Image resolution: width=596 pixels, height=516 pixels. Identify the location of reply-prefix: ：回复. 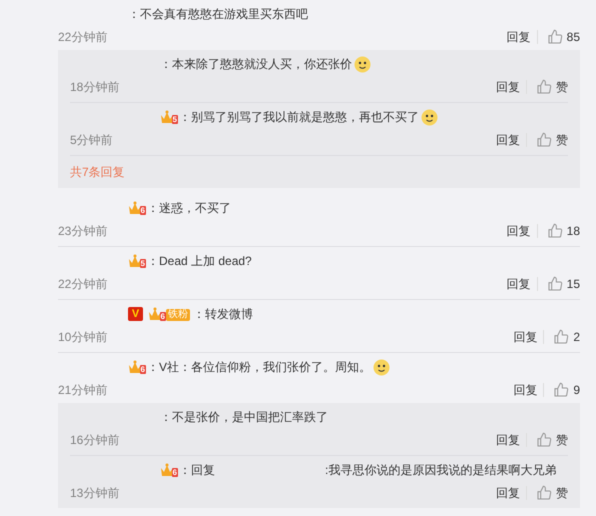
(197, 470).